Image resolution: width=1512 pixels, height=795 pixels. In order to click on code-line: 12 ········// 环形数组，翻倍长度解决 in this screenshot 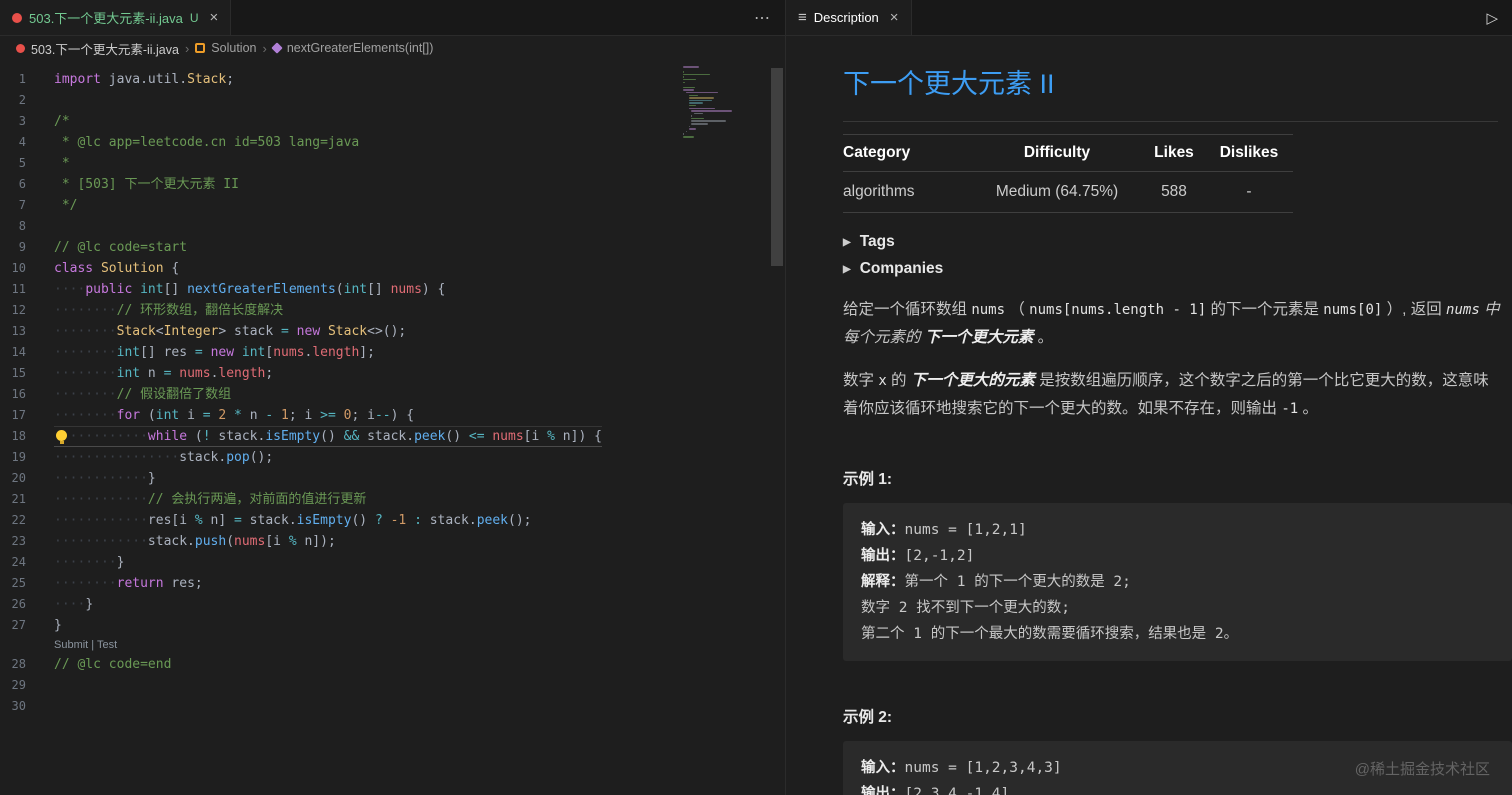, I will do `click(340, 310)`.